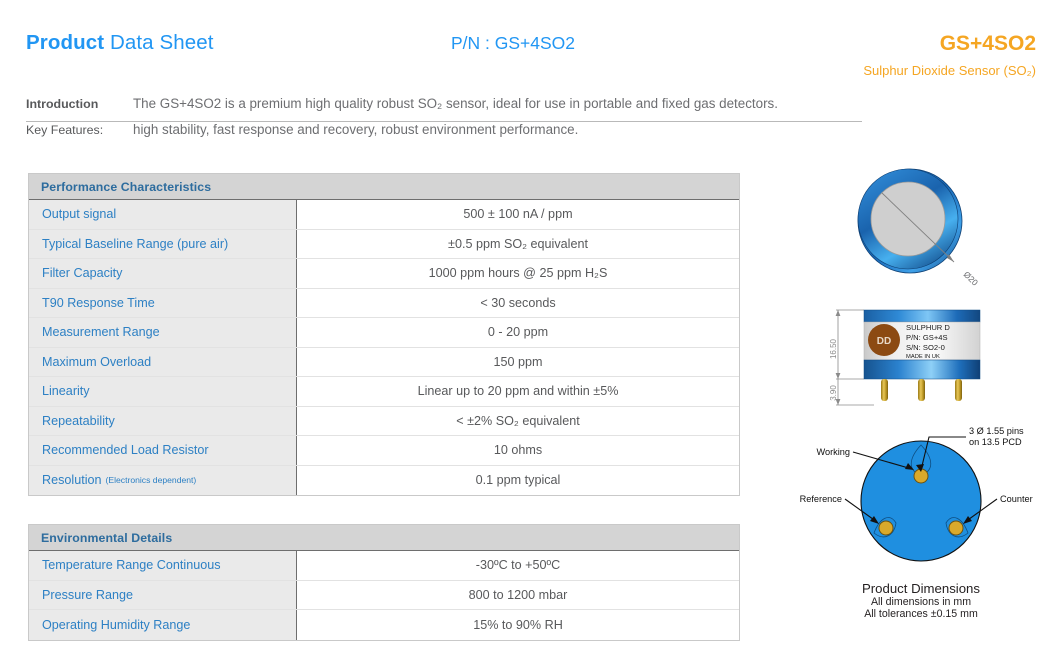 The image size is (1060, 653). I want to click on sensor-pin-middle, so click(921, 390).